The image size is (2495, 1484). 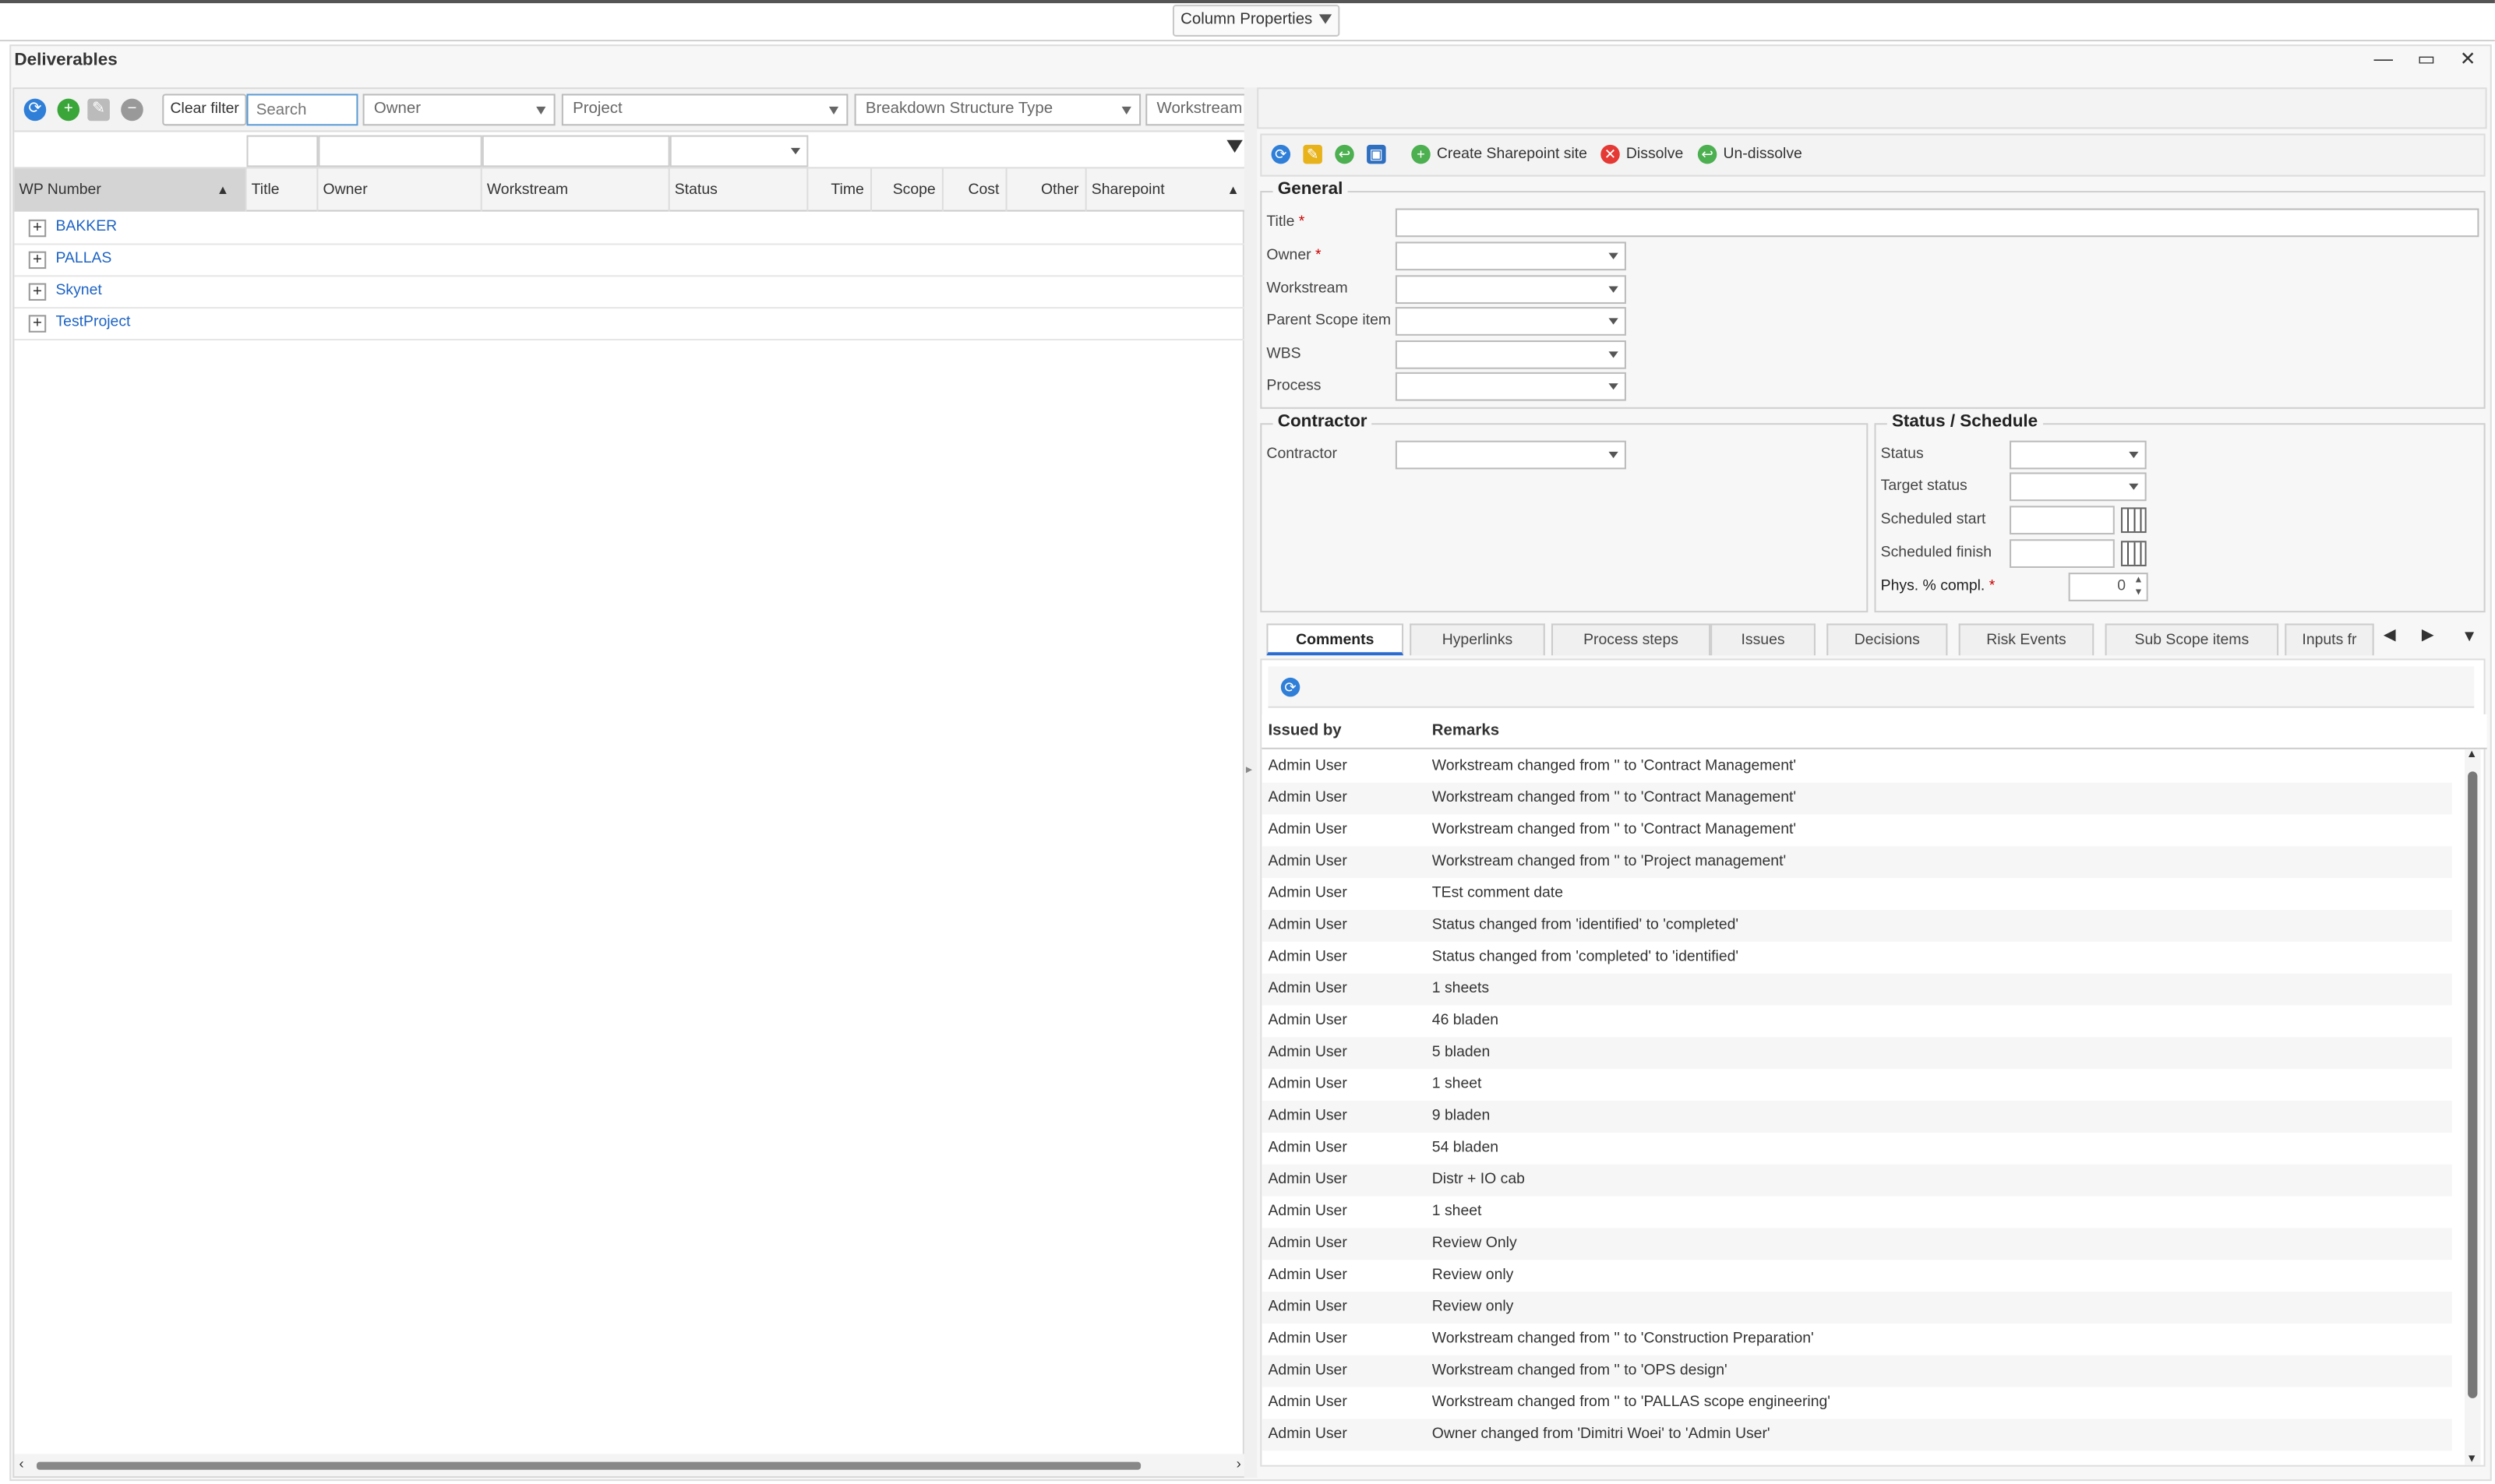 What do you see at coordinates (1510, 455) in the screenshot?
I see `contractor-field` at bounding box center [1510, 455].